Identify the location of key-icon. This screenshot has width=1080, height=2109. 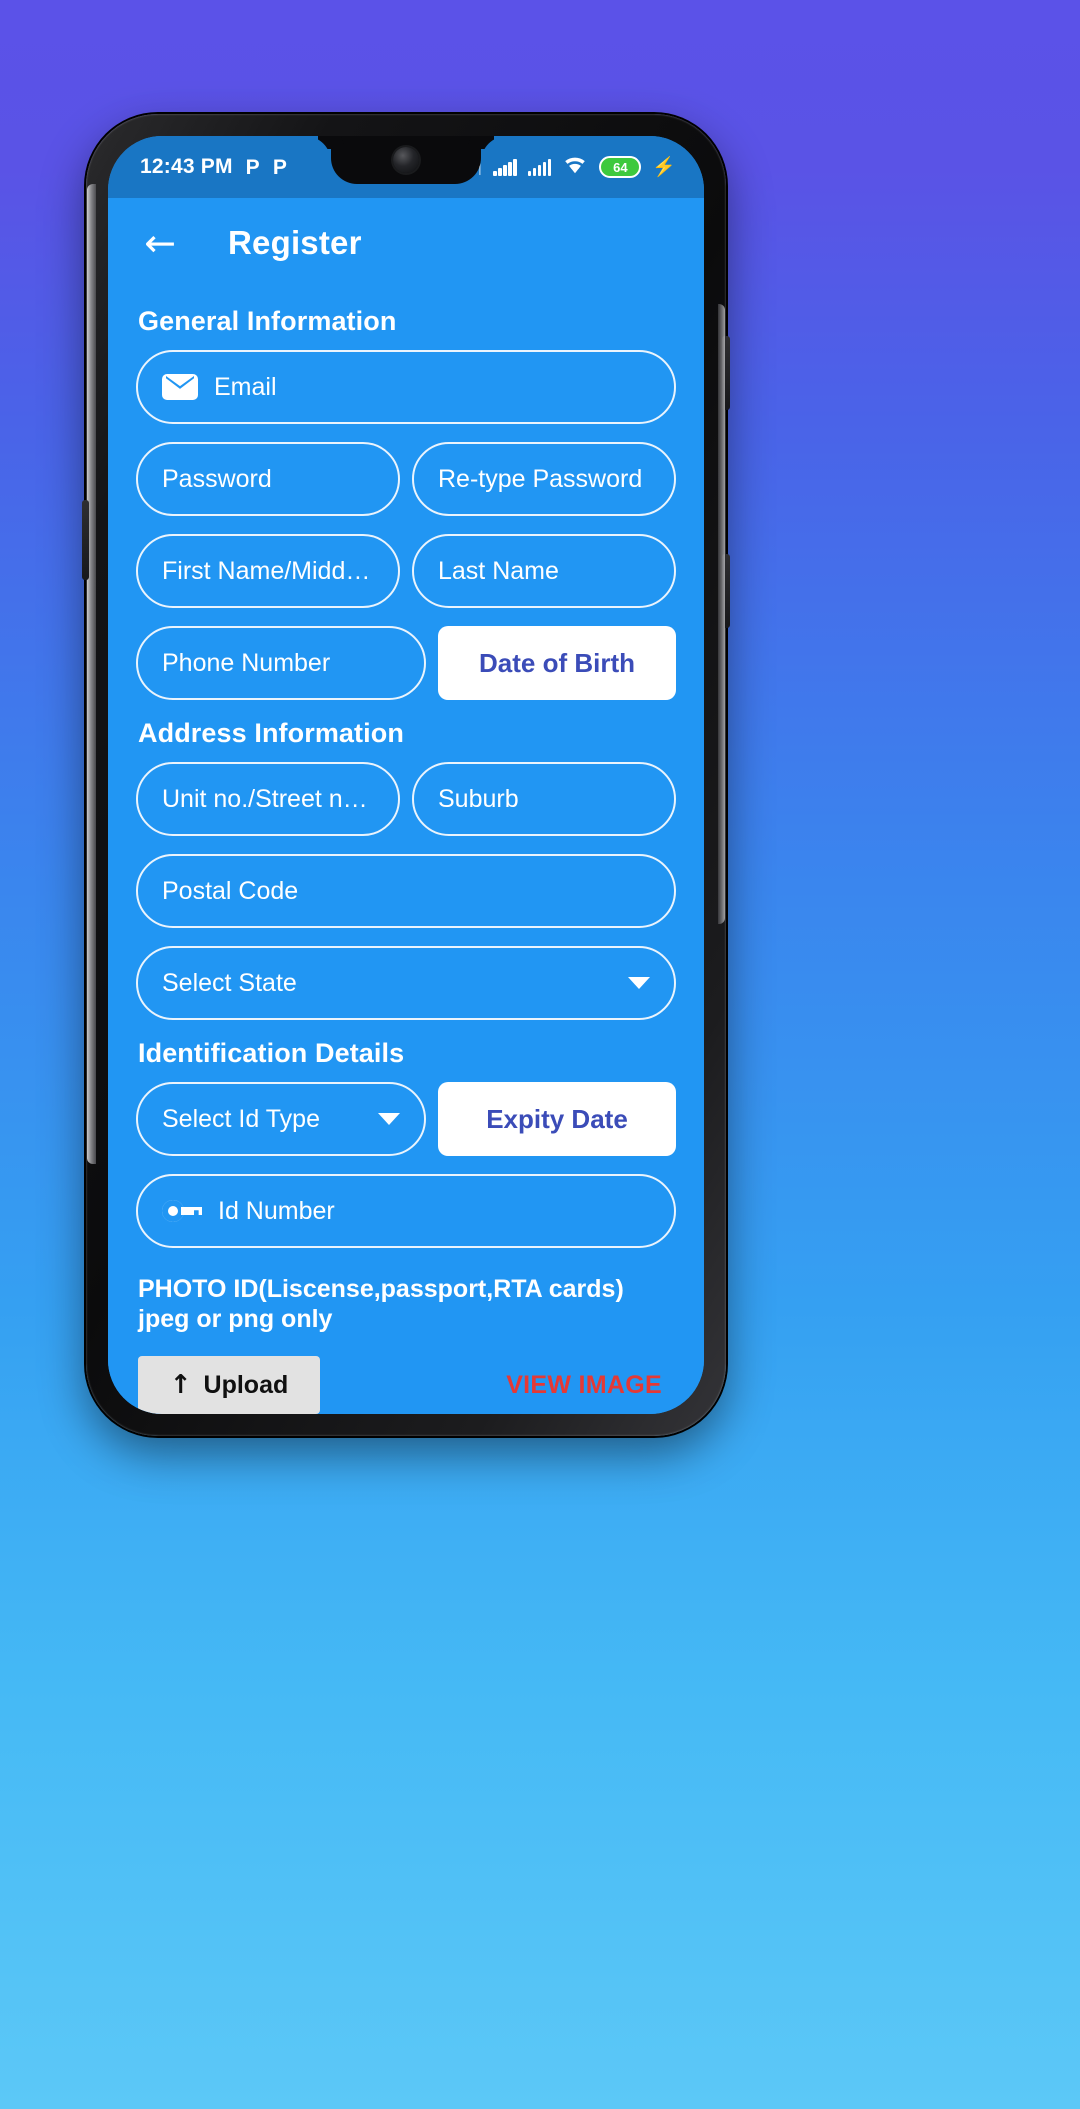
(182, 1211).